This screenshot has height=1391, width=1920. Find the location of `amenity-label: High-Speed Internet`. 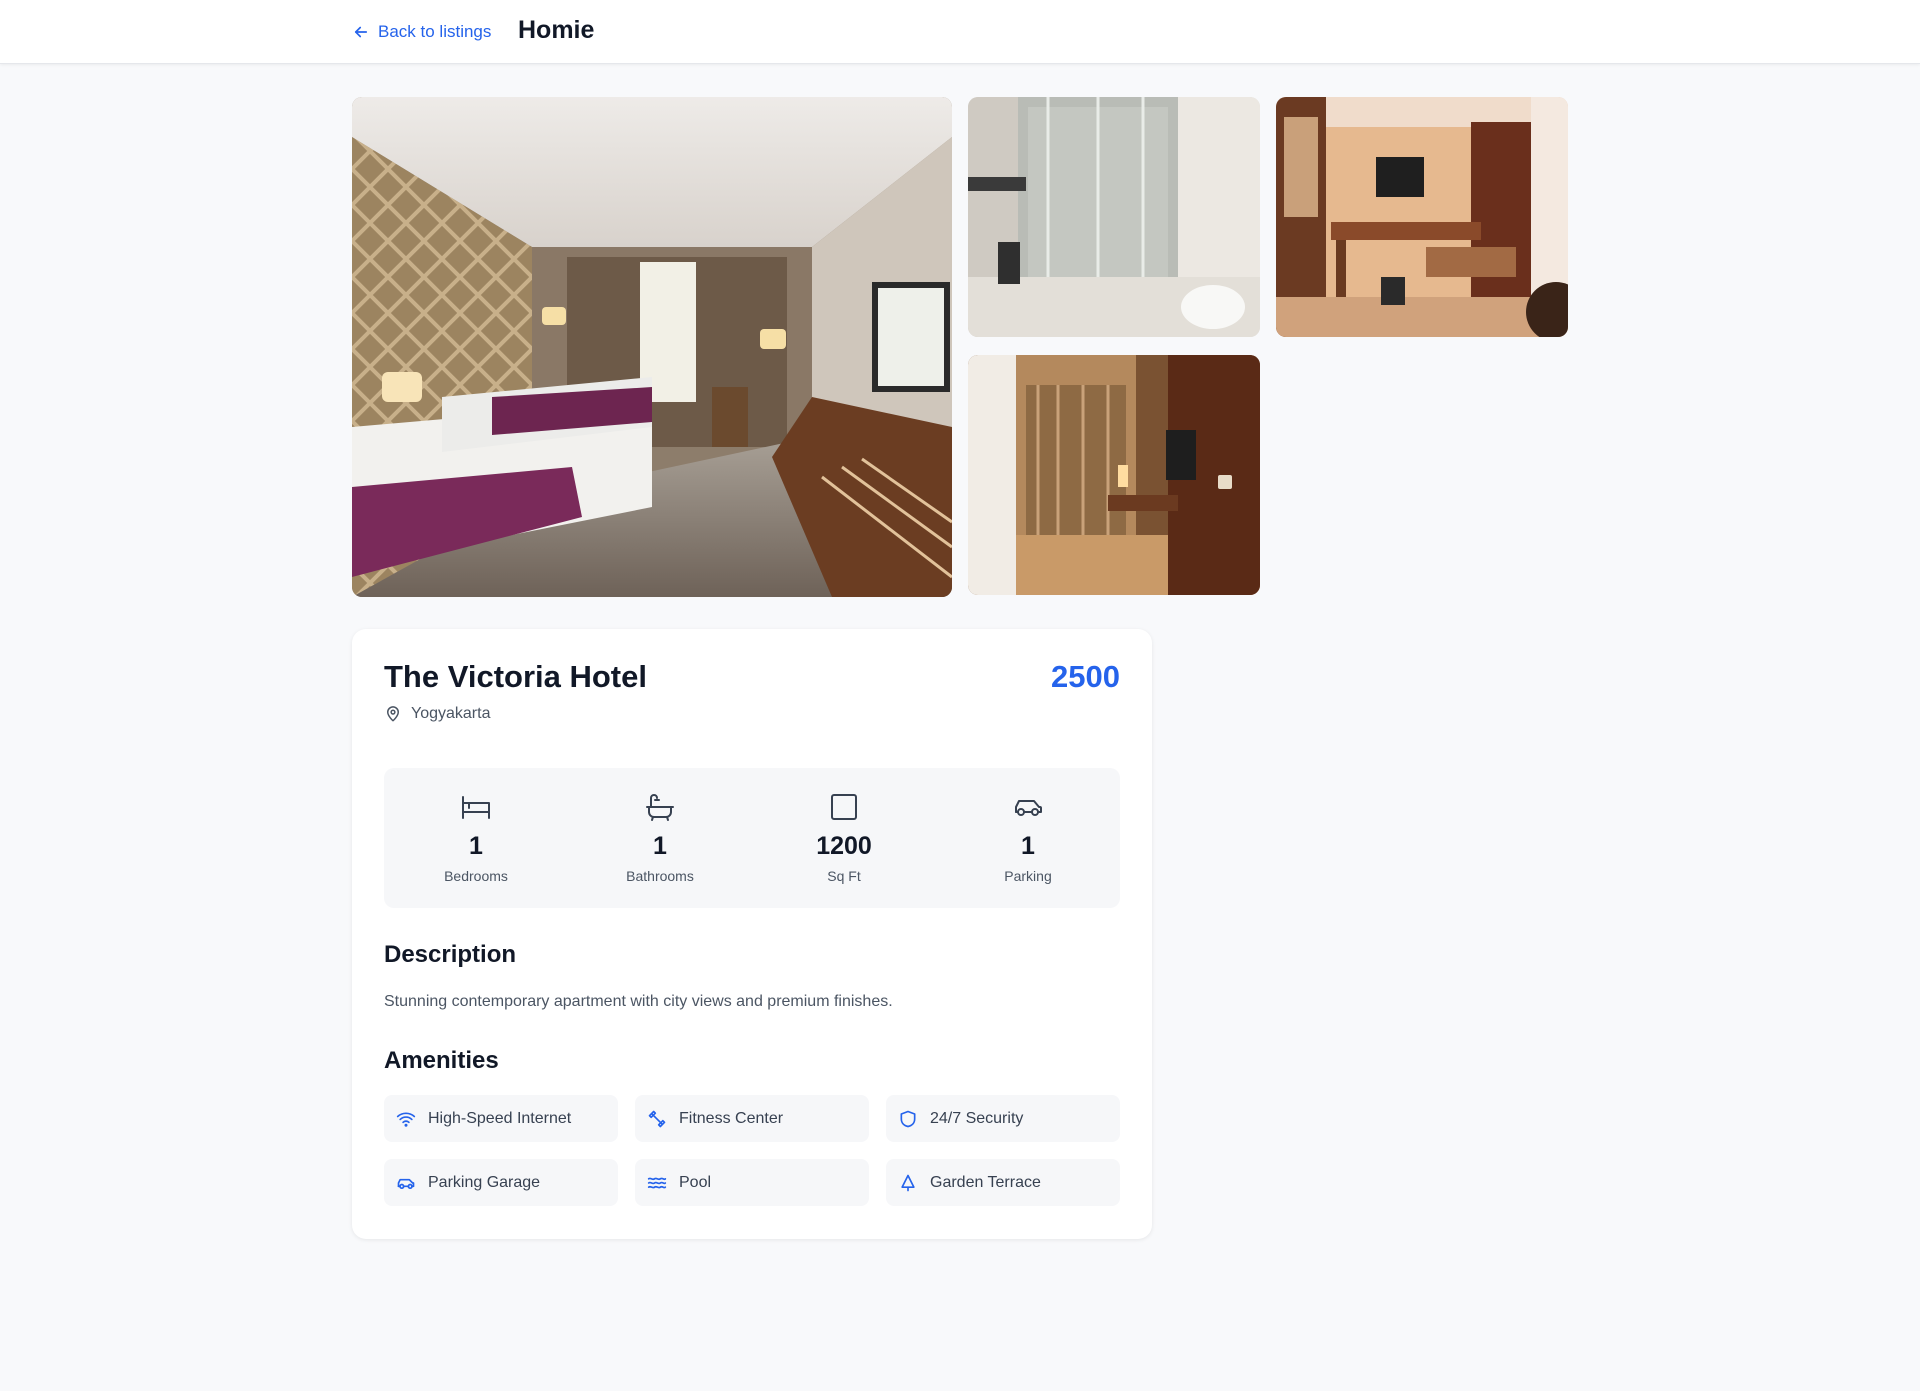

amenity-label: High-Speed Internet is located at coordinates (500, 1118).